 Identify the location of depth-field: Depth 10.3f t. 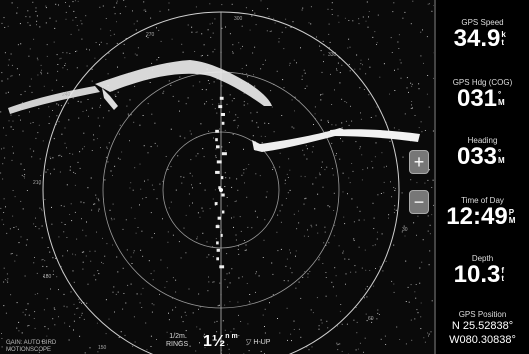
(482, 270).